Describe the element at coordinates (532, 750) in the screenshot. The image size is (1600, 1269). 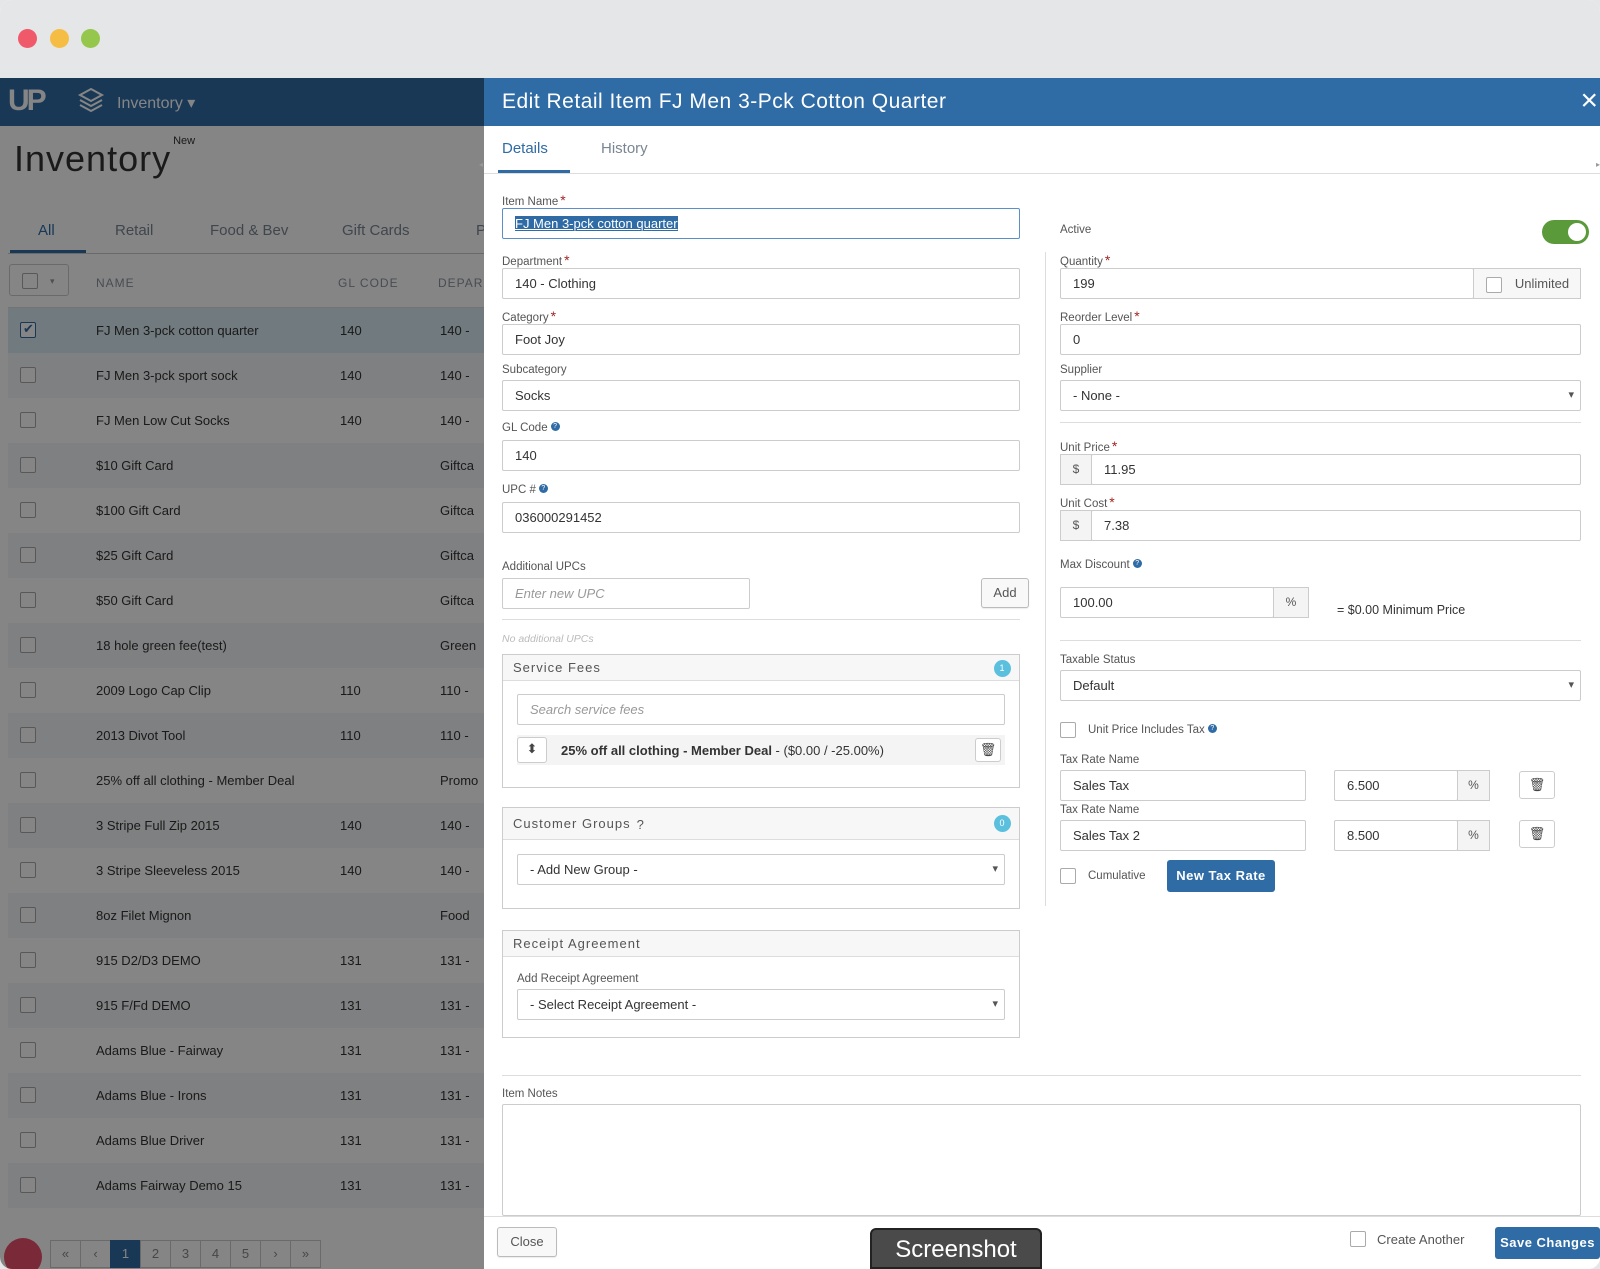
I see `sort-icon: ⬍` at that location.